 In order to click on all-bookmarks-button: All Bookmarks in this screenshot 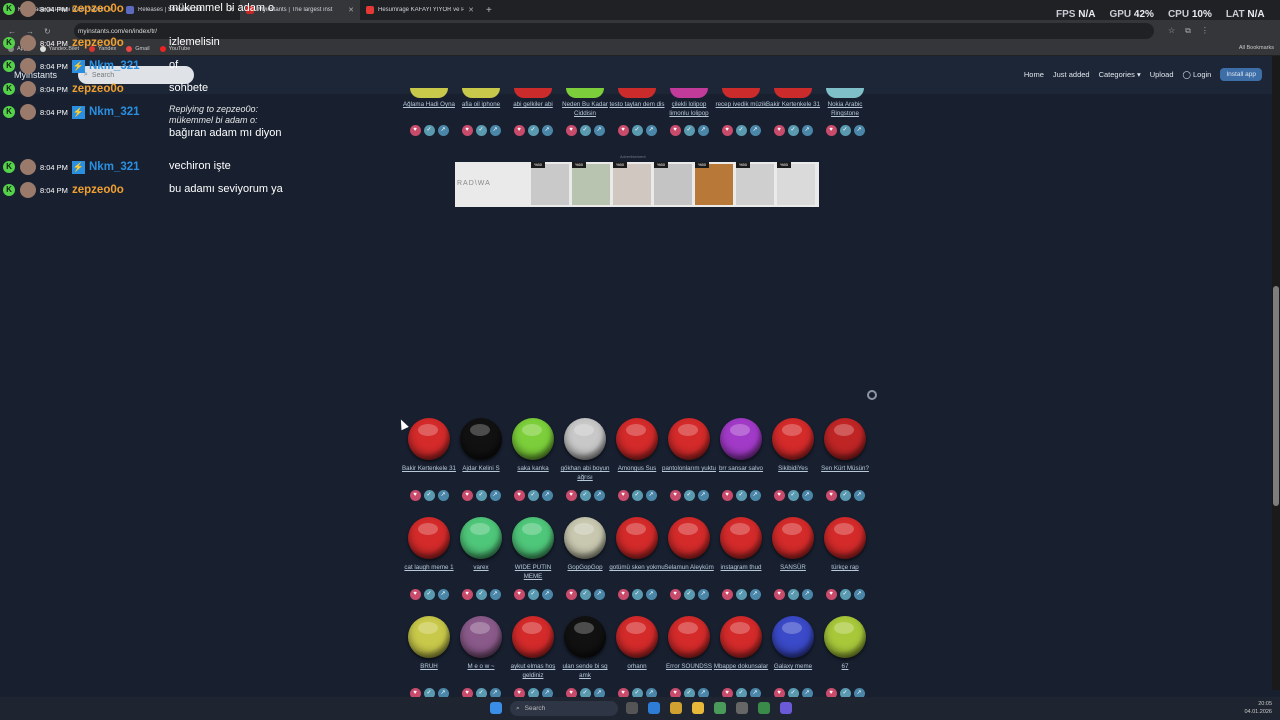, I will do `click(1256, 48)`.